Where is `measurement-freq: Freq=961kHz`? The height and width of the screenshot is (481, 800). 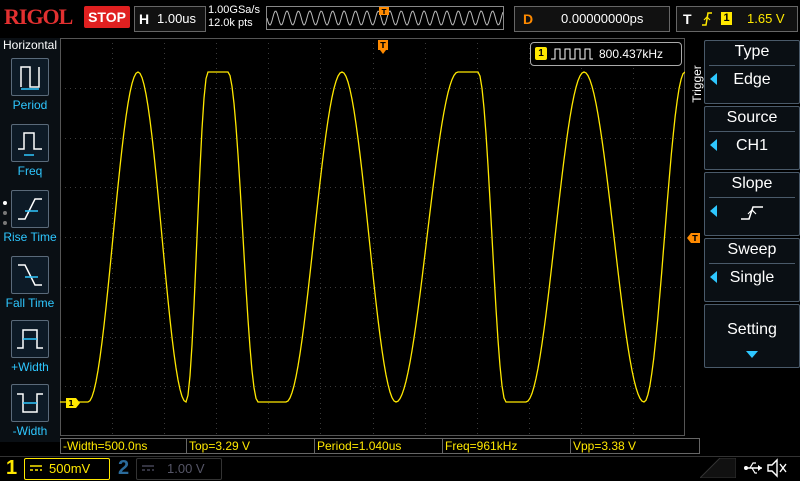 measurement-freq: Freq=961kHz is located at coordinates (507, 446).